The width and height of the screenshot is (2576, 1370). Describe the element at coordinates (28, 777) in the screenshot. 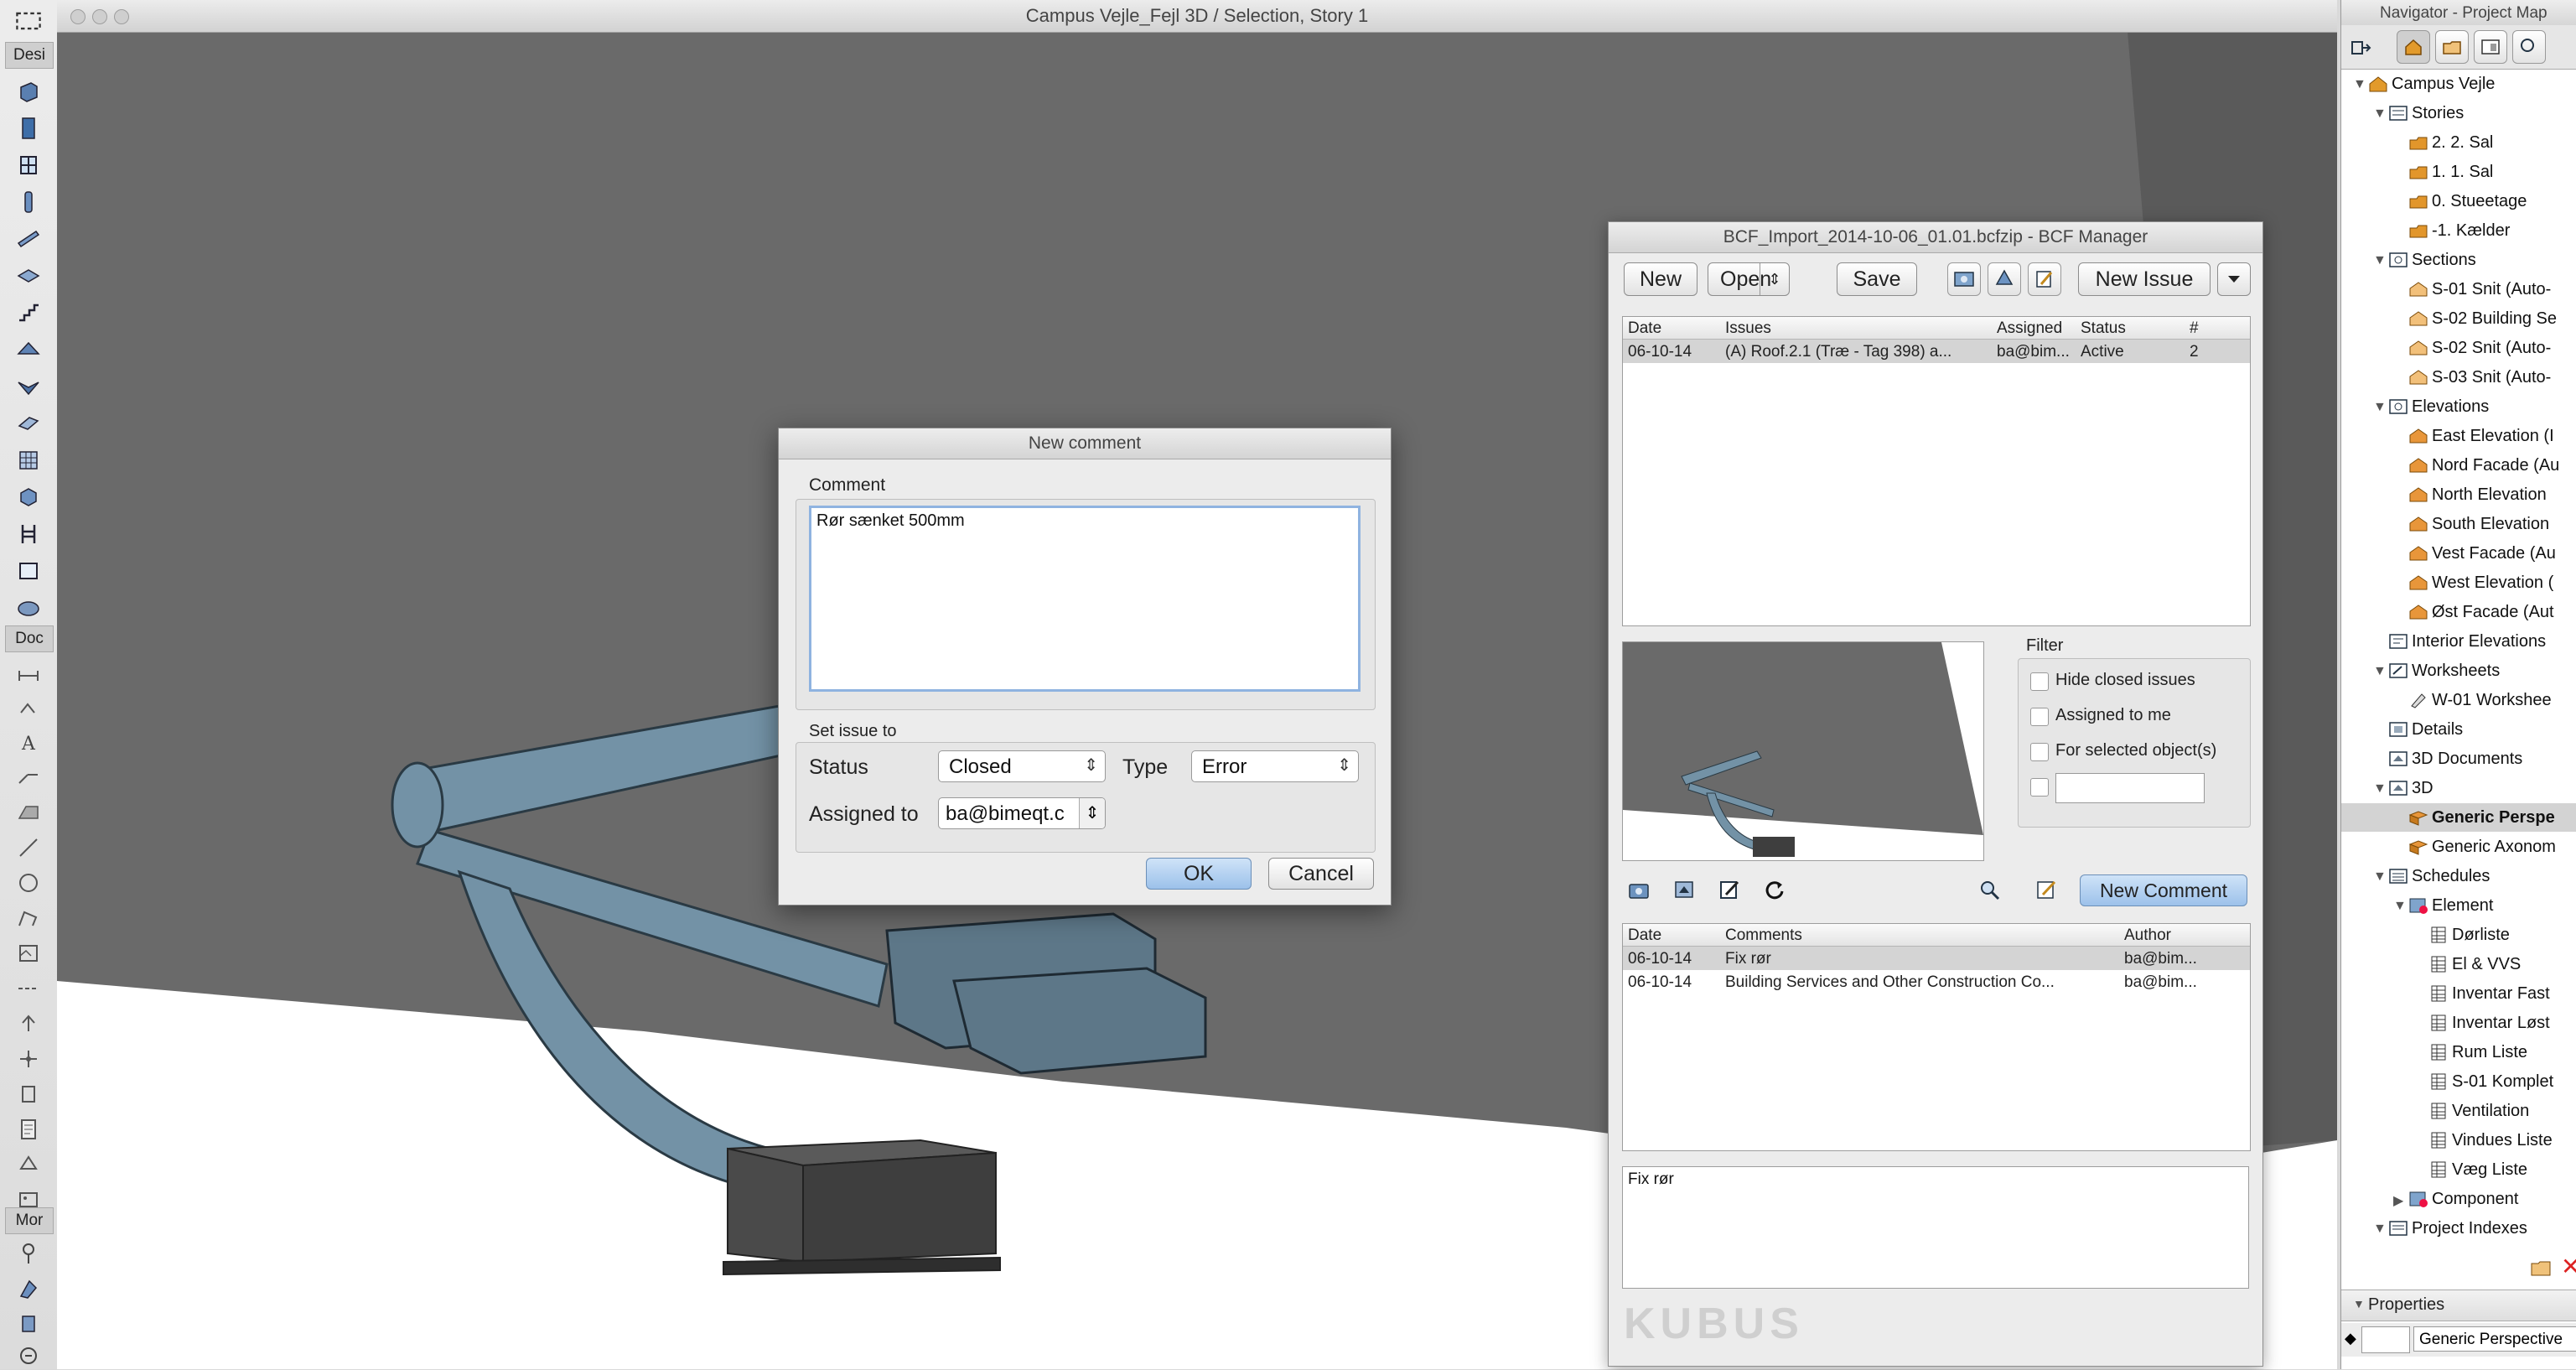

I see `label-tool-icon` at that location.